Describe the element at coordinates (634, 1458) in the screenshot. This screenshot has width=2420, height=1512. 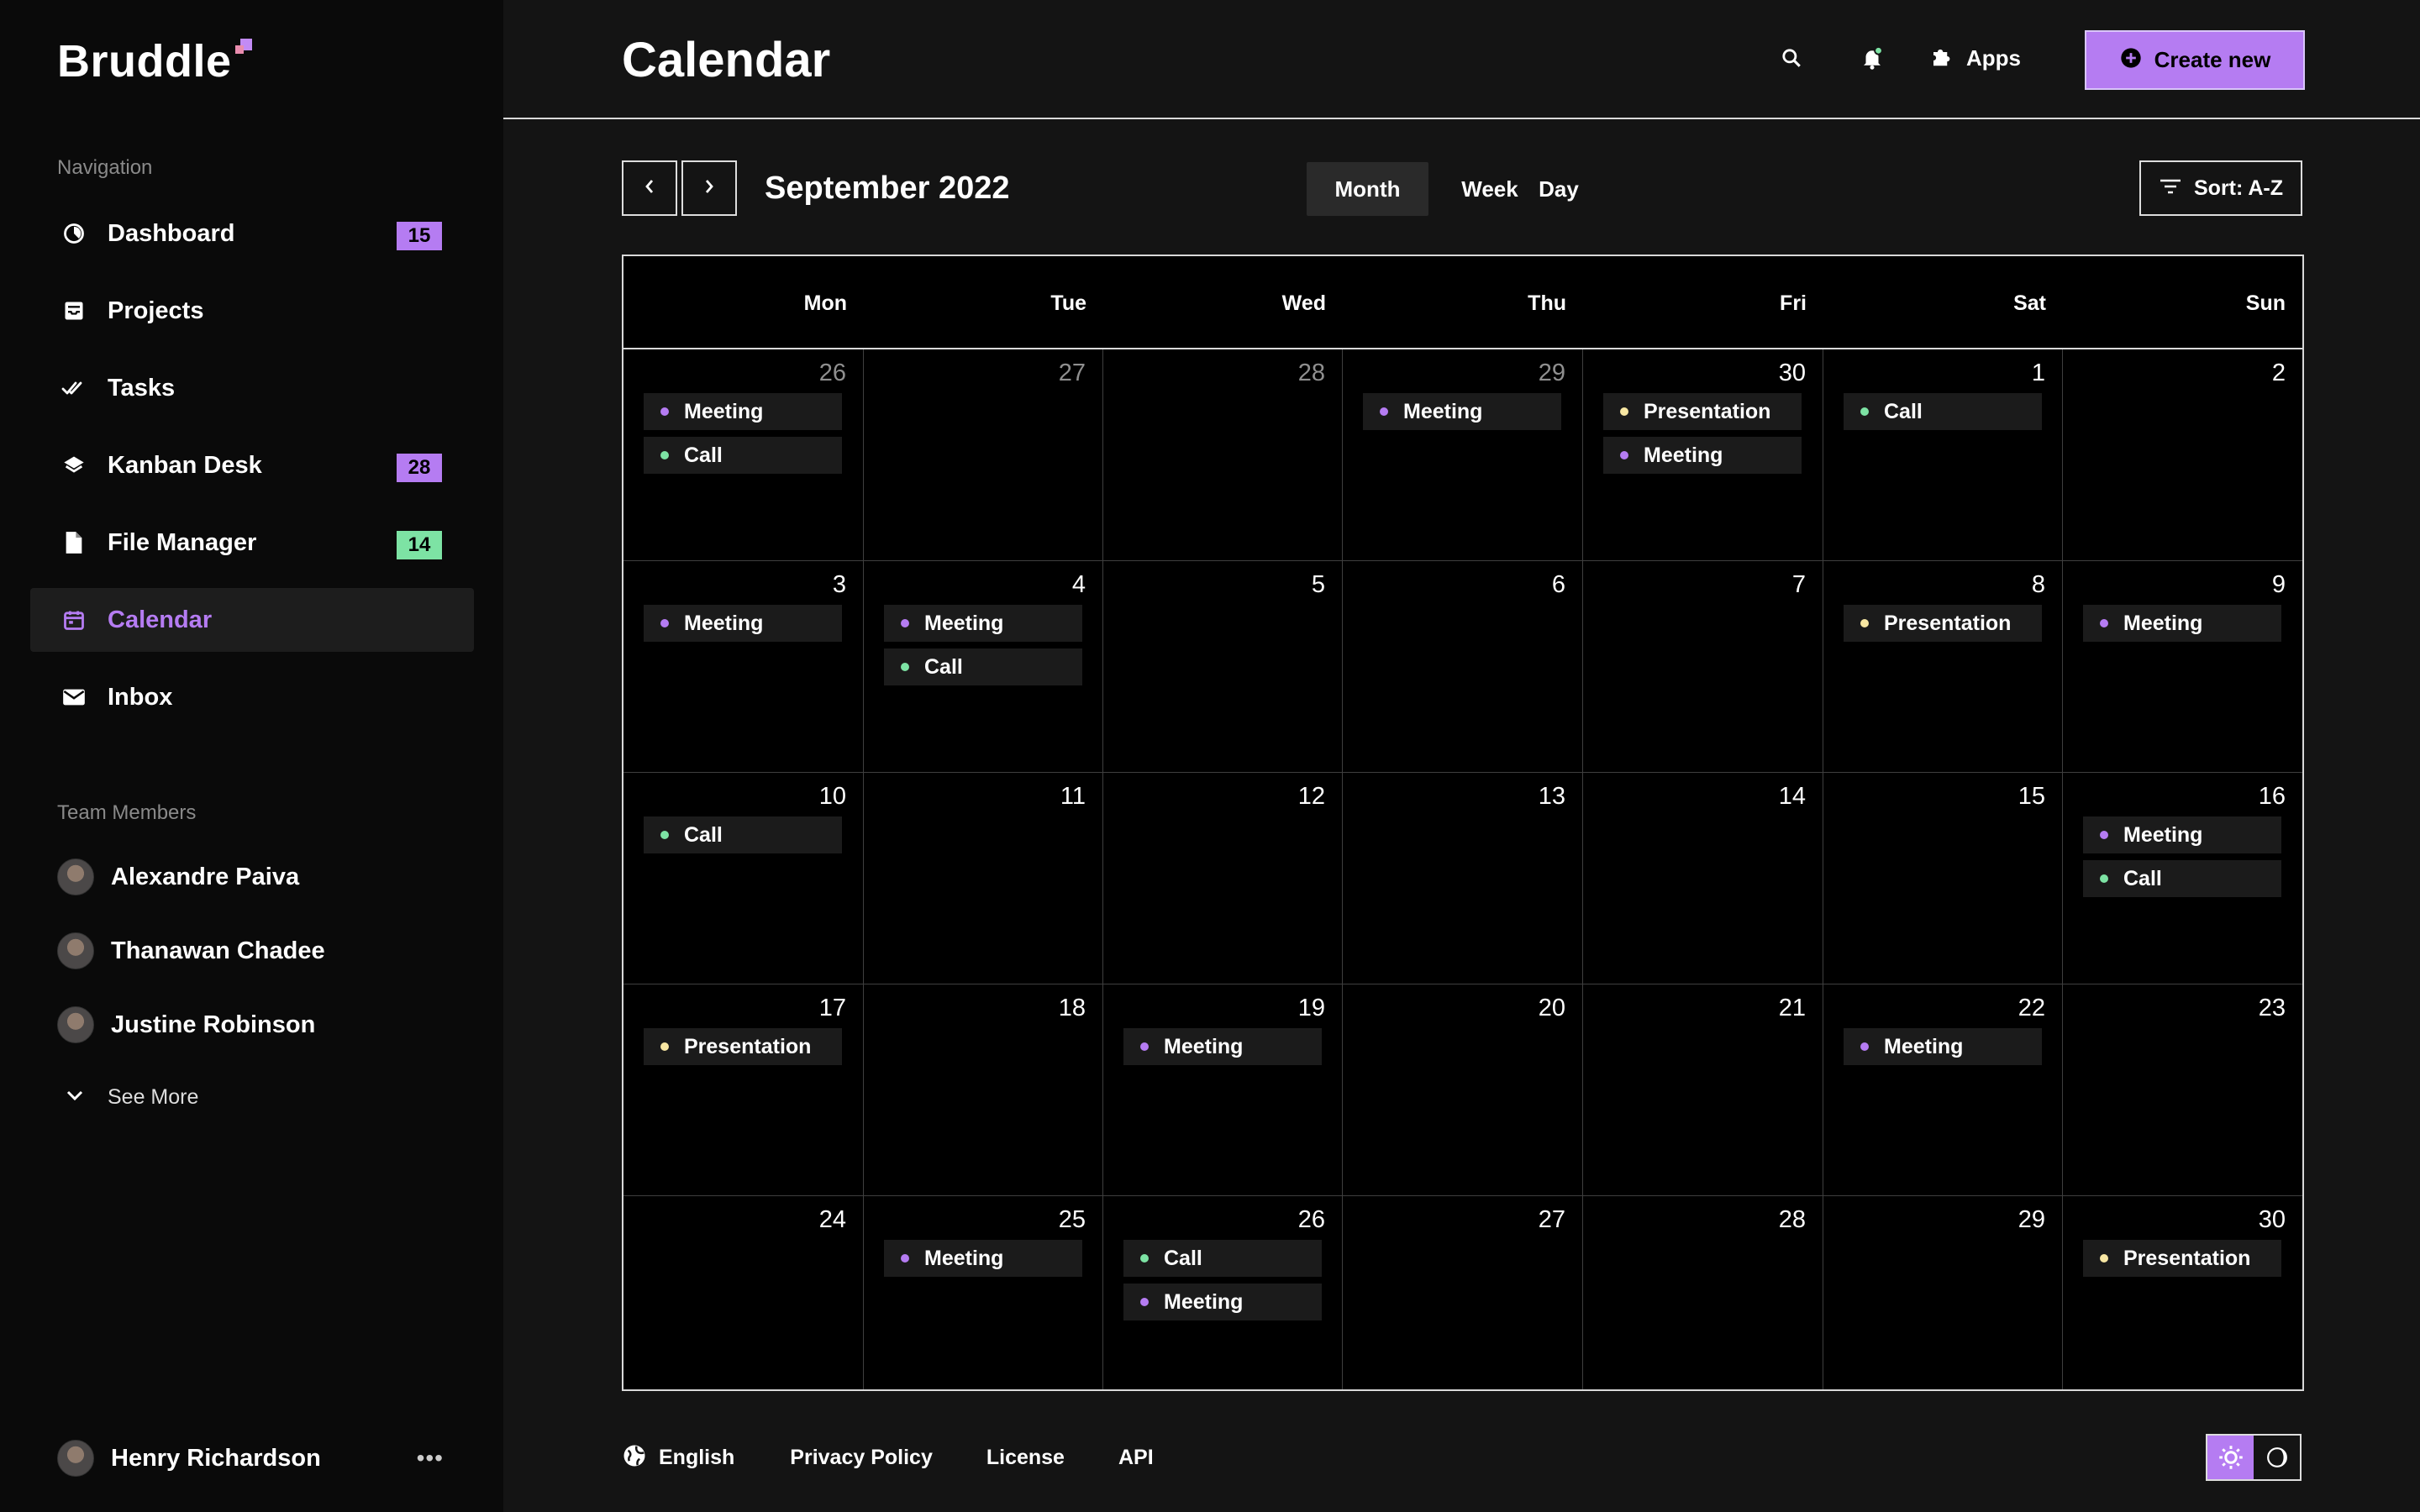
I see `globe-icon` at that location.